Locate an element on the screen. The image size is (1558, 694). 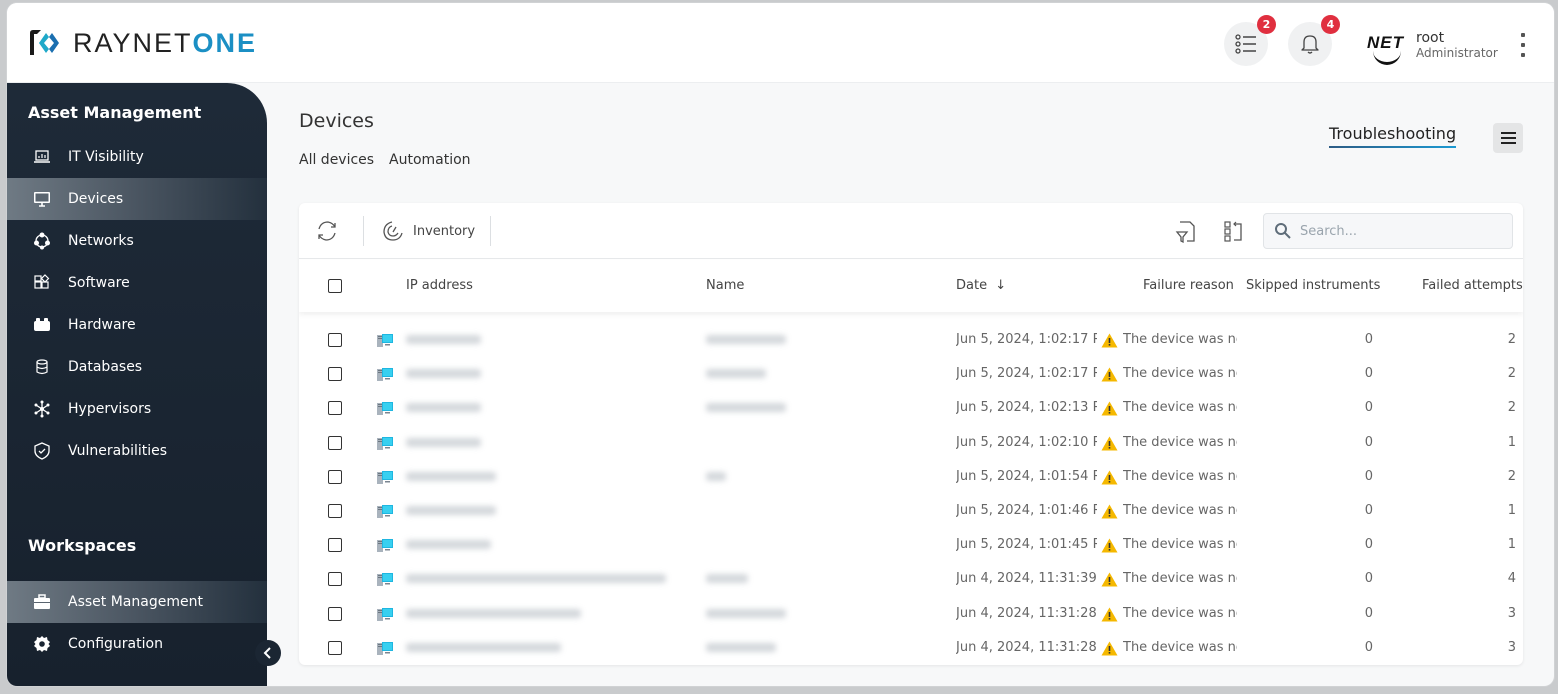
hamburger-menu-button is located at coordinates (1508, 138).